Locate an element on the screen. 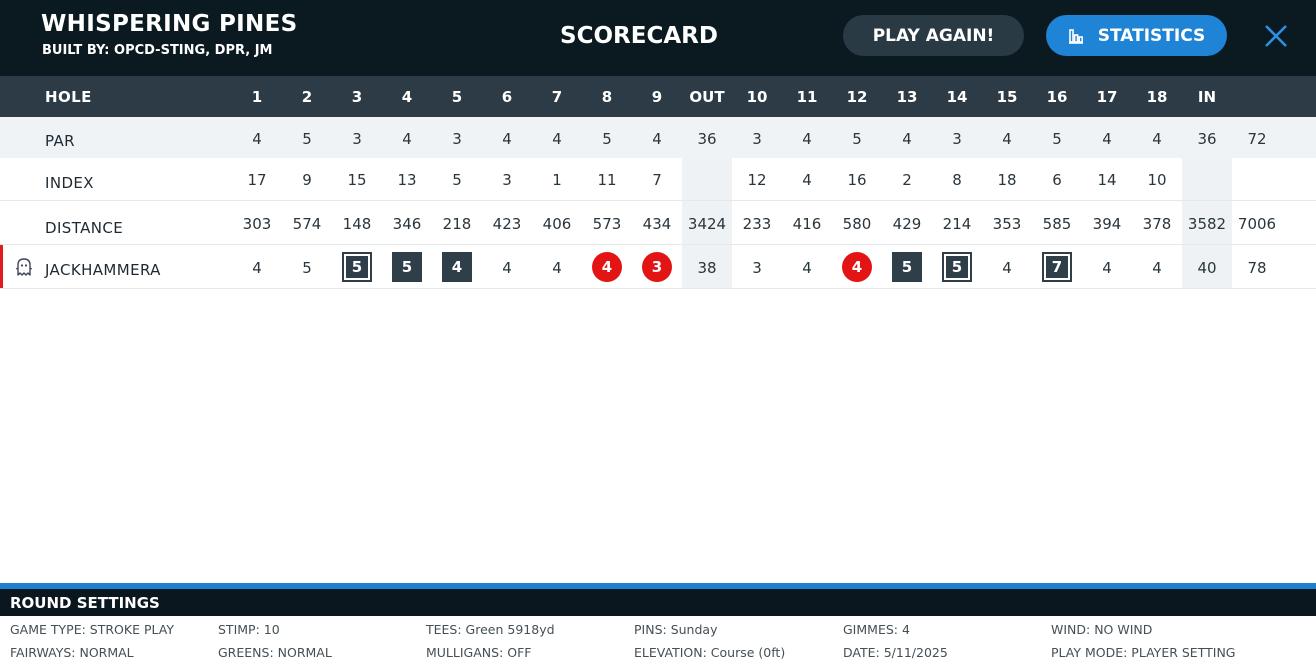  index-label: INDEX is located at coordinates (69, 183).